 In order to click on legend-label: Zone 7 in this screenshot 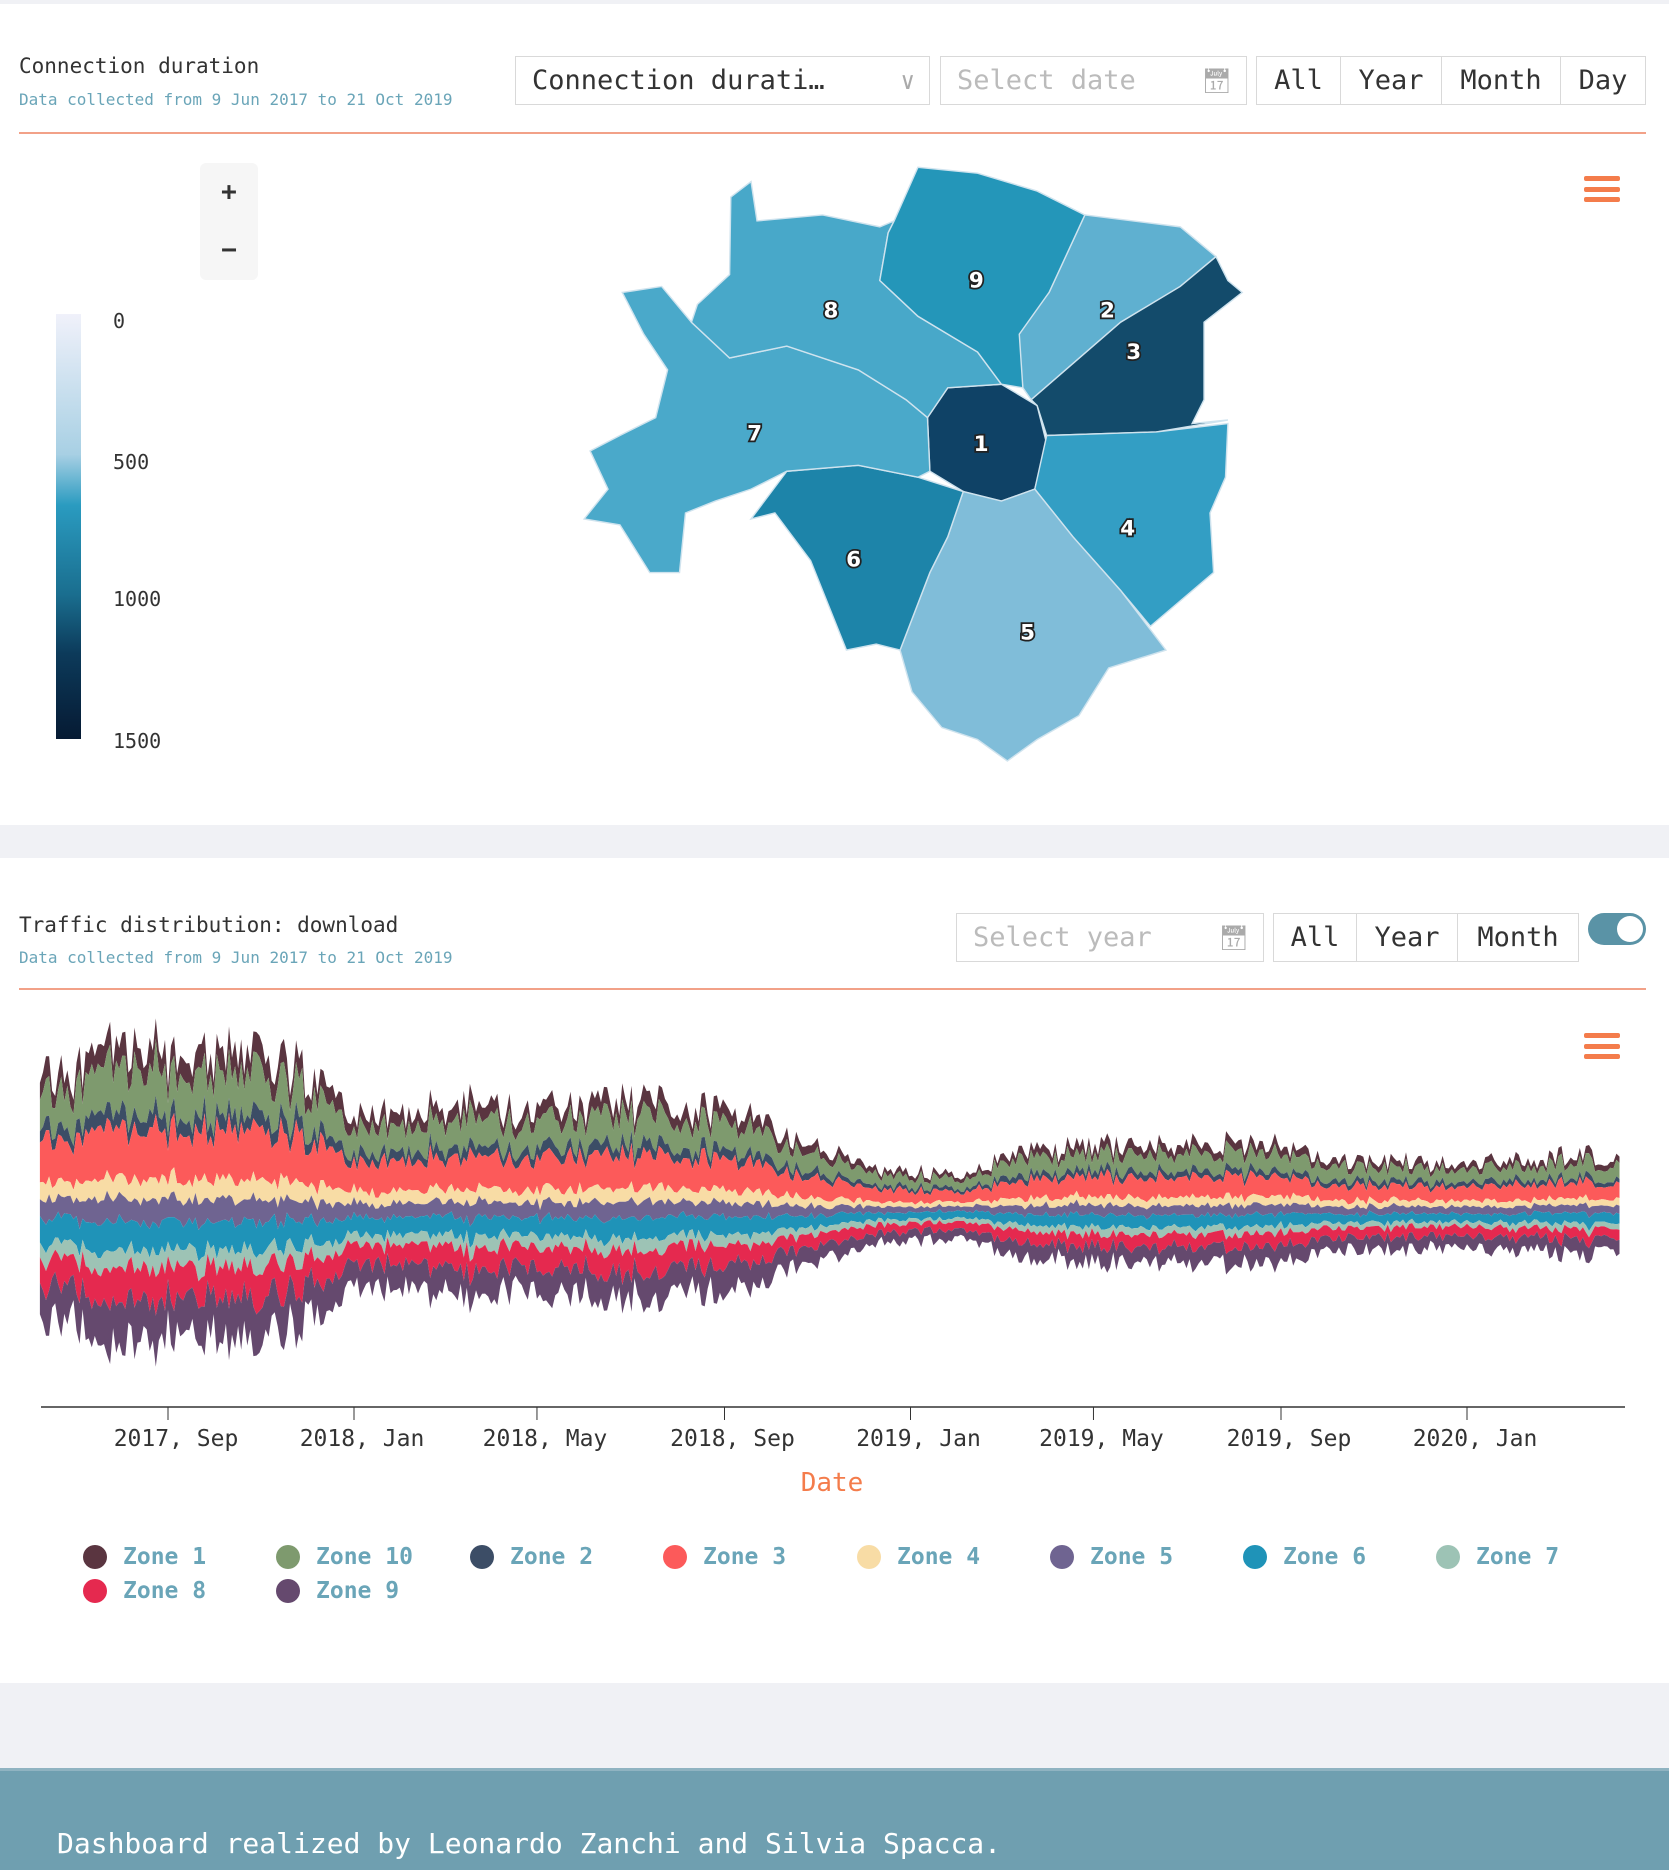, I will do `click(1518, 1557)`.